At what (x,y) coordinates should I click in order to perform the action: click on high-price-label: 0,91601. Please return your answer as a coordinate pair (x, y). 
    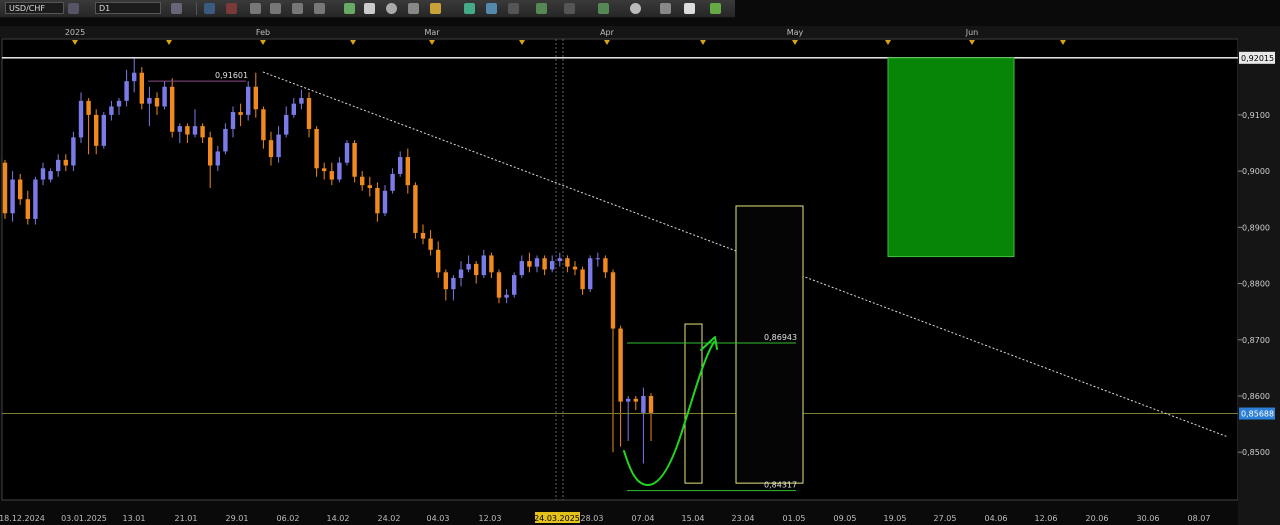
    Looking at the image, I should click on (231, 75).